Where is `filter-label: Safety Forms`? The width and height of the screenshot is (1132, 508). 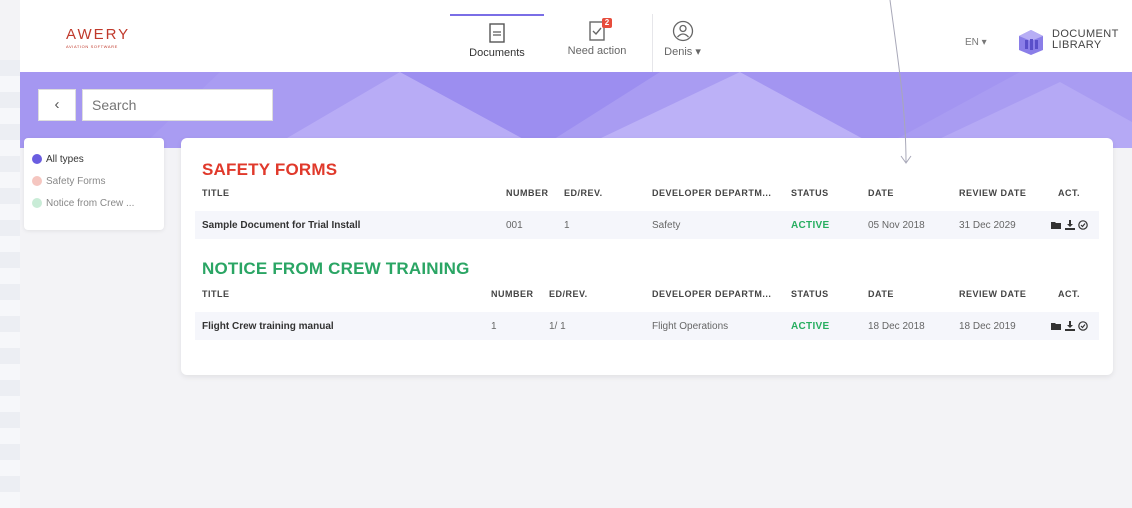
filter-label: Safety Forms is located at coordinates (76, 181).